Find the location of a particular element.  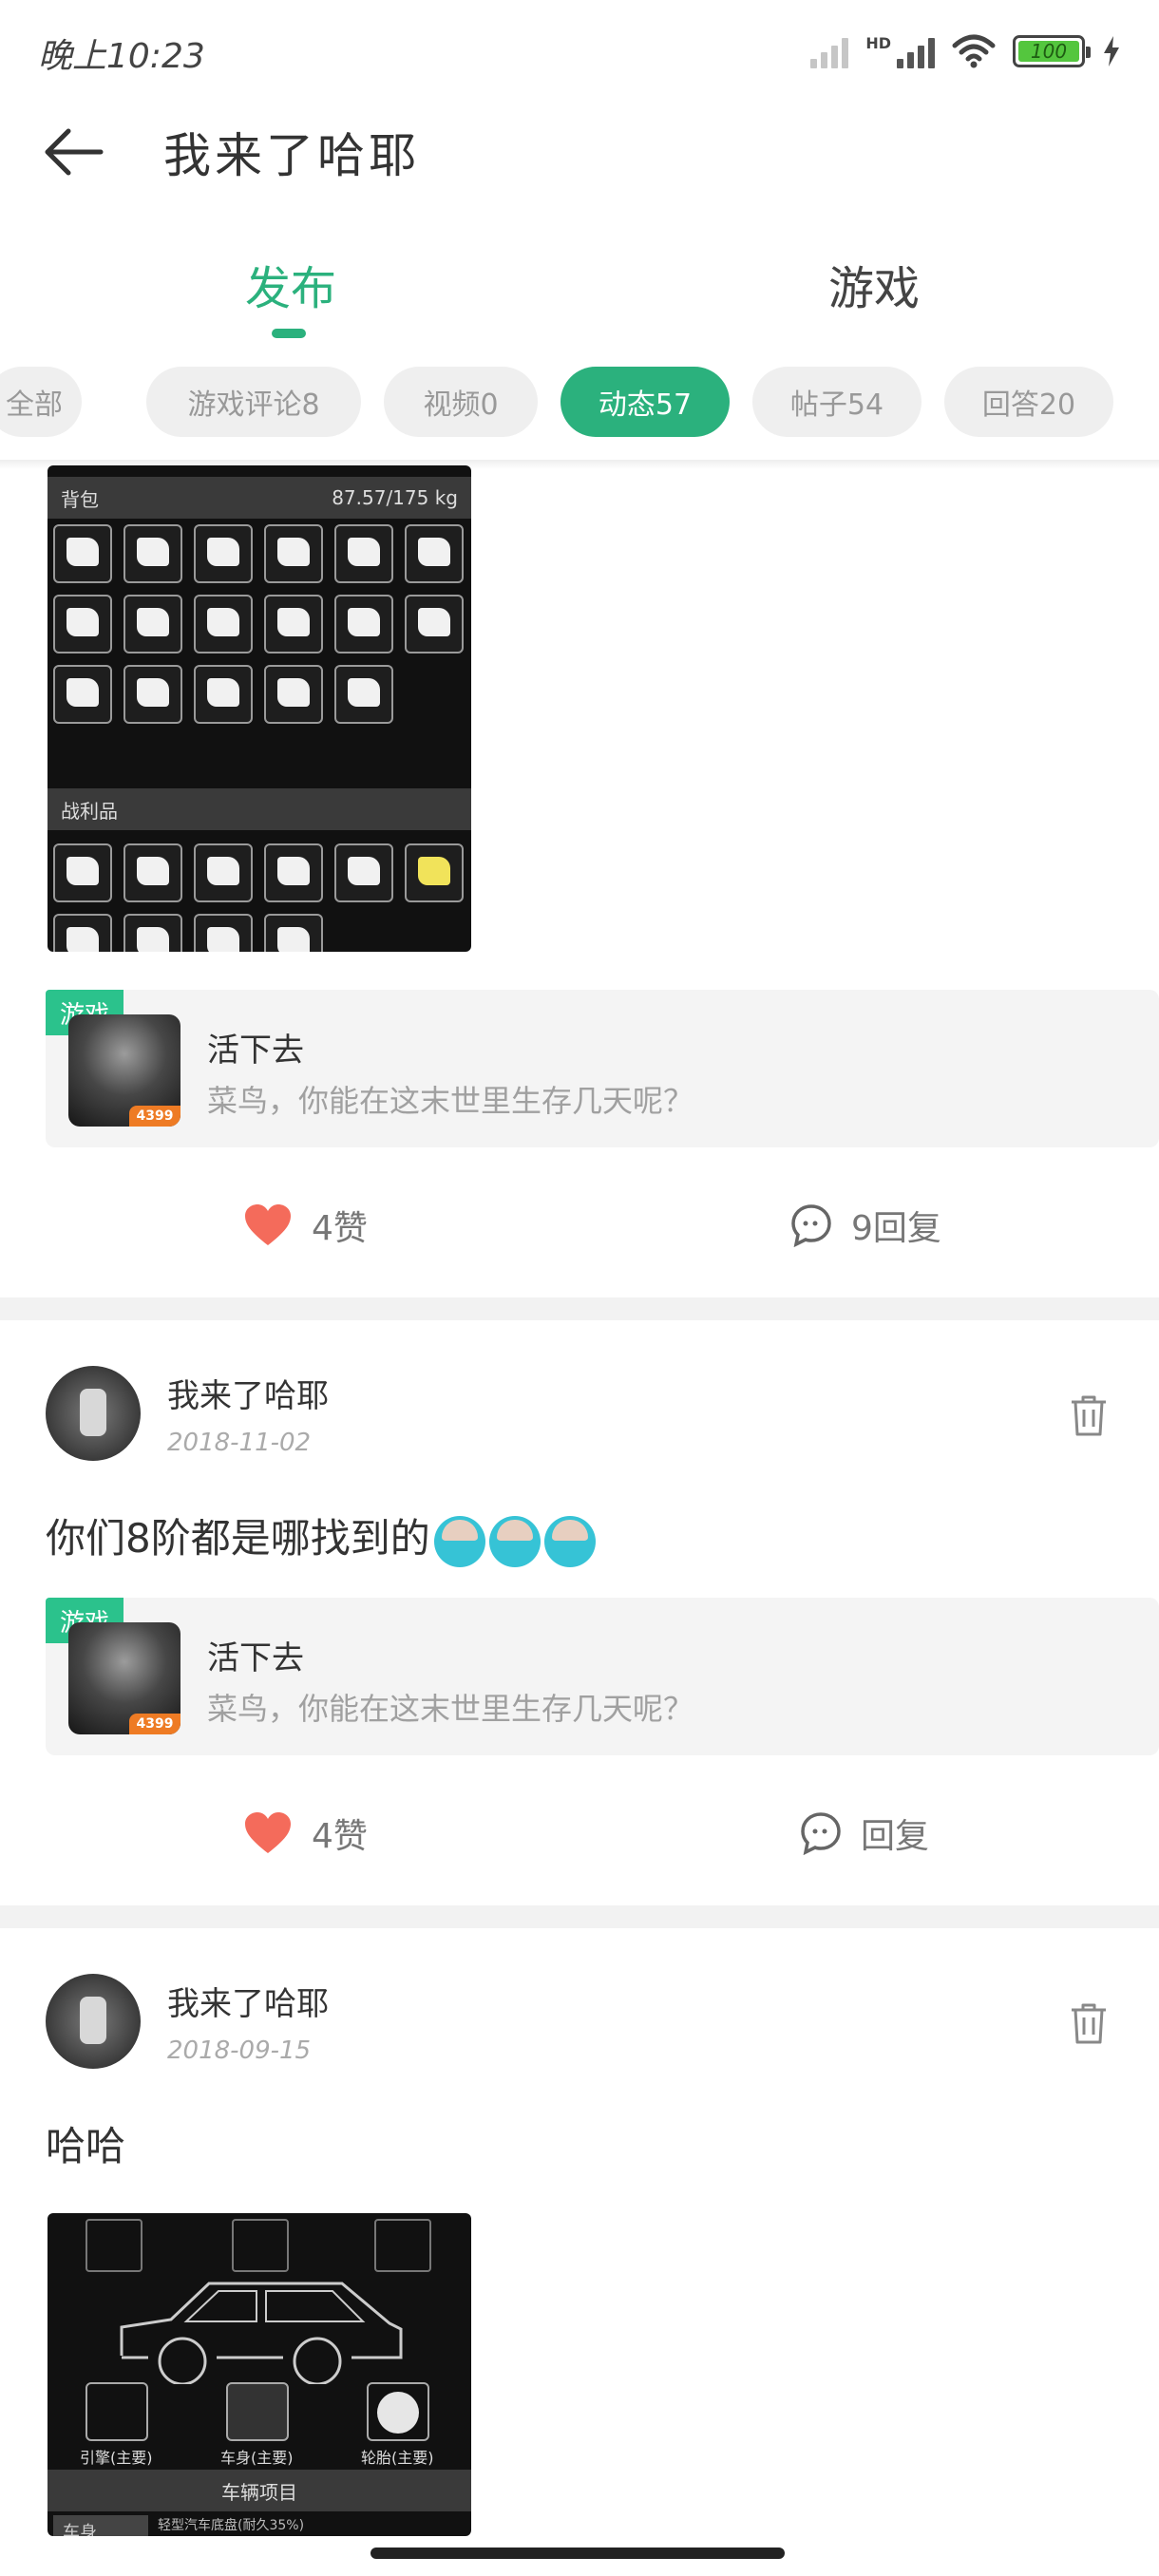

filter-chip-game-reviews: 游戏评论8 is located at coordinates (253, 402).